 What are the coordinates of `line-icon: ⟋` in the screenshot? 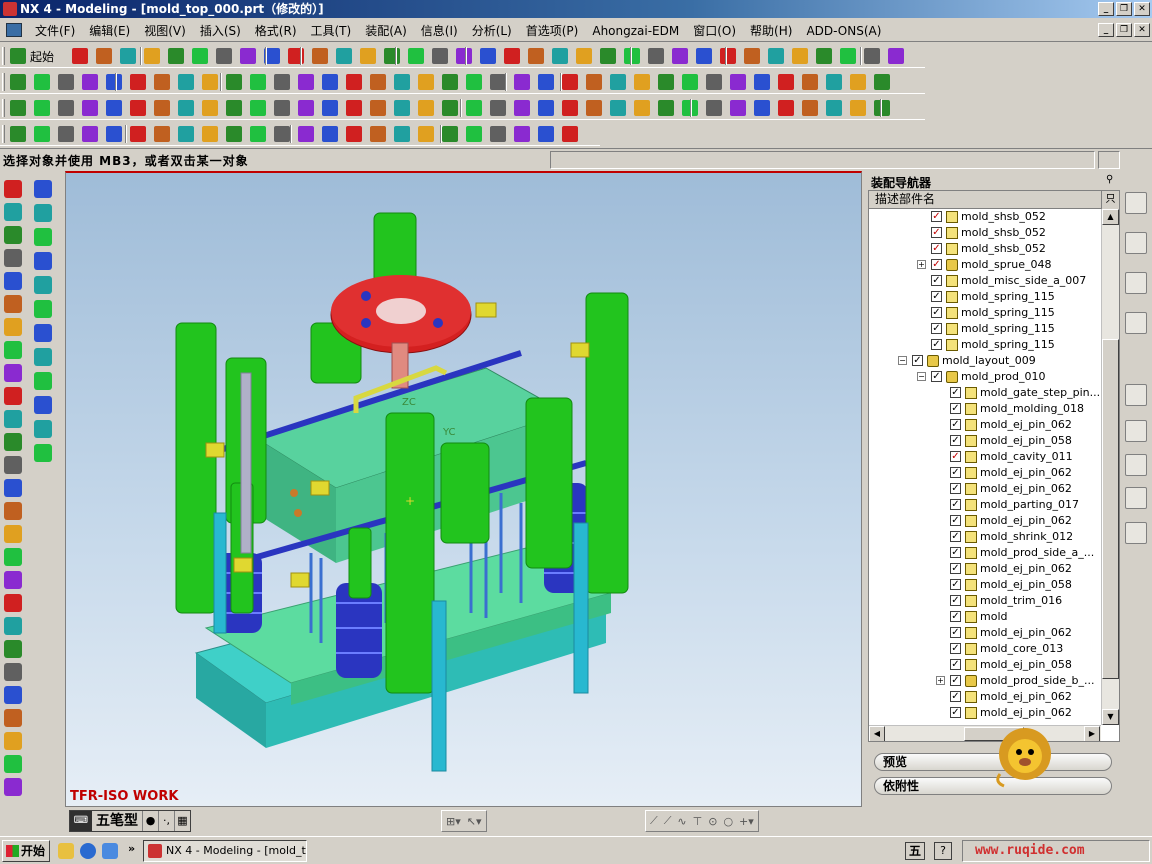 It's located at (654, 821).